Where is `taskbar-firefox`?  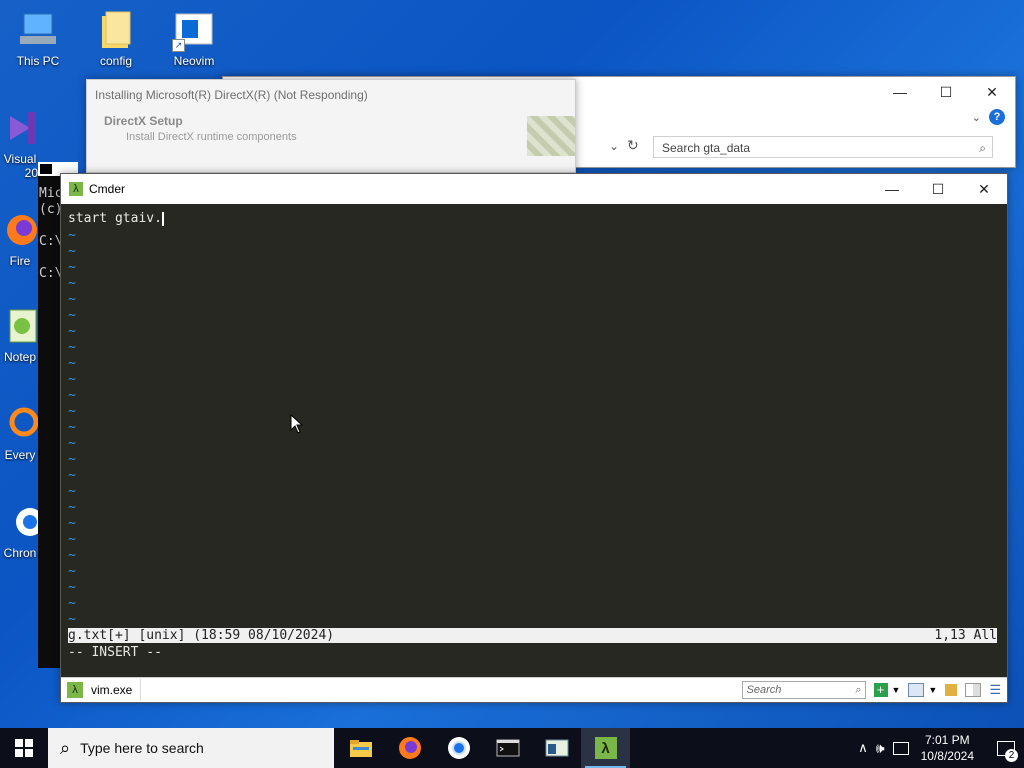
taskbar-firefox is located at coordinates (409, 748).